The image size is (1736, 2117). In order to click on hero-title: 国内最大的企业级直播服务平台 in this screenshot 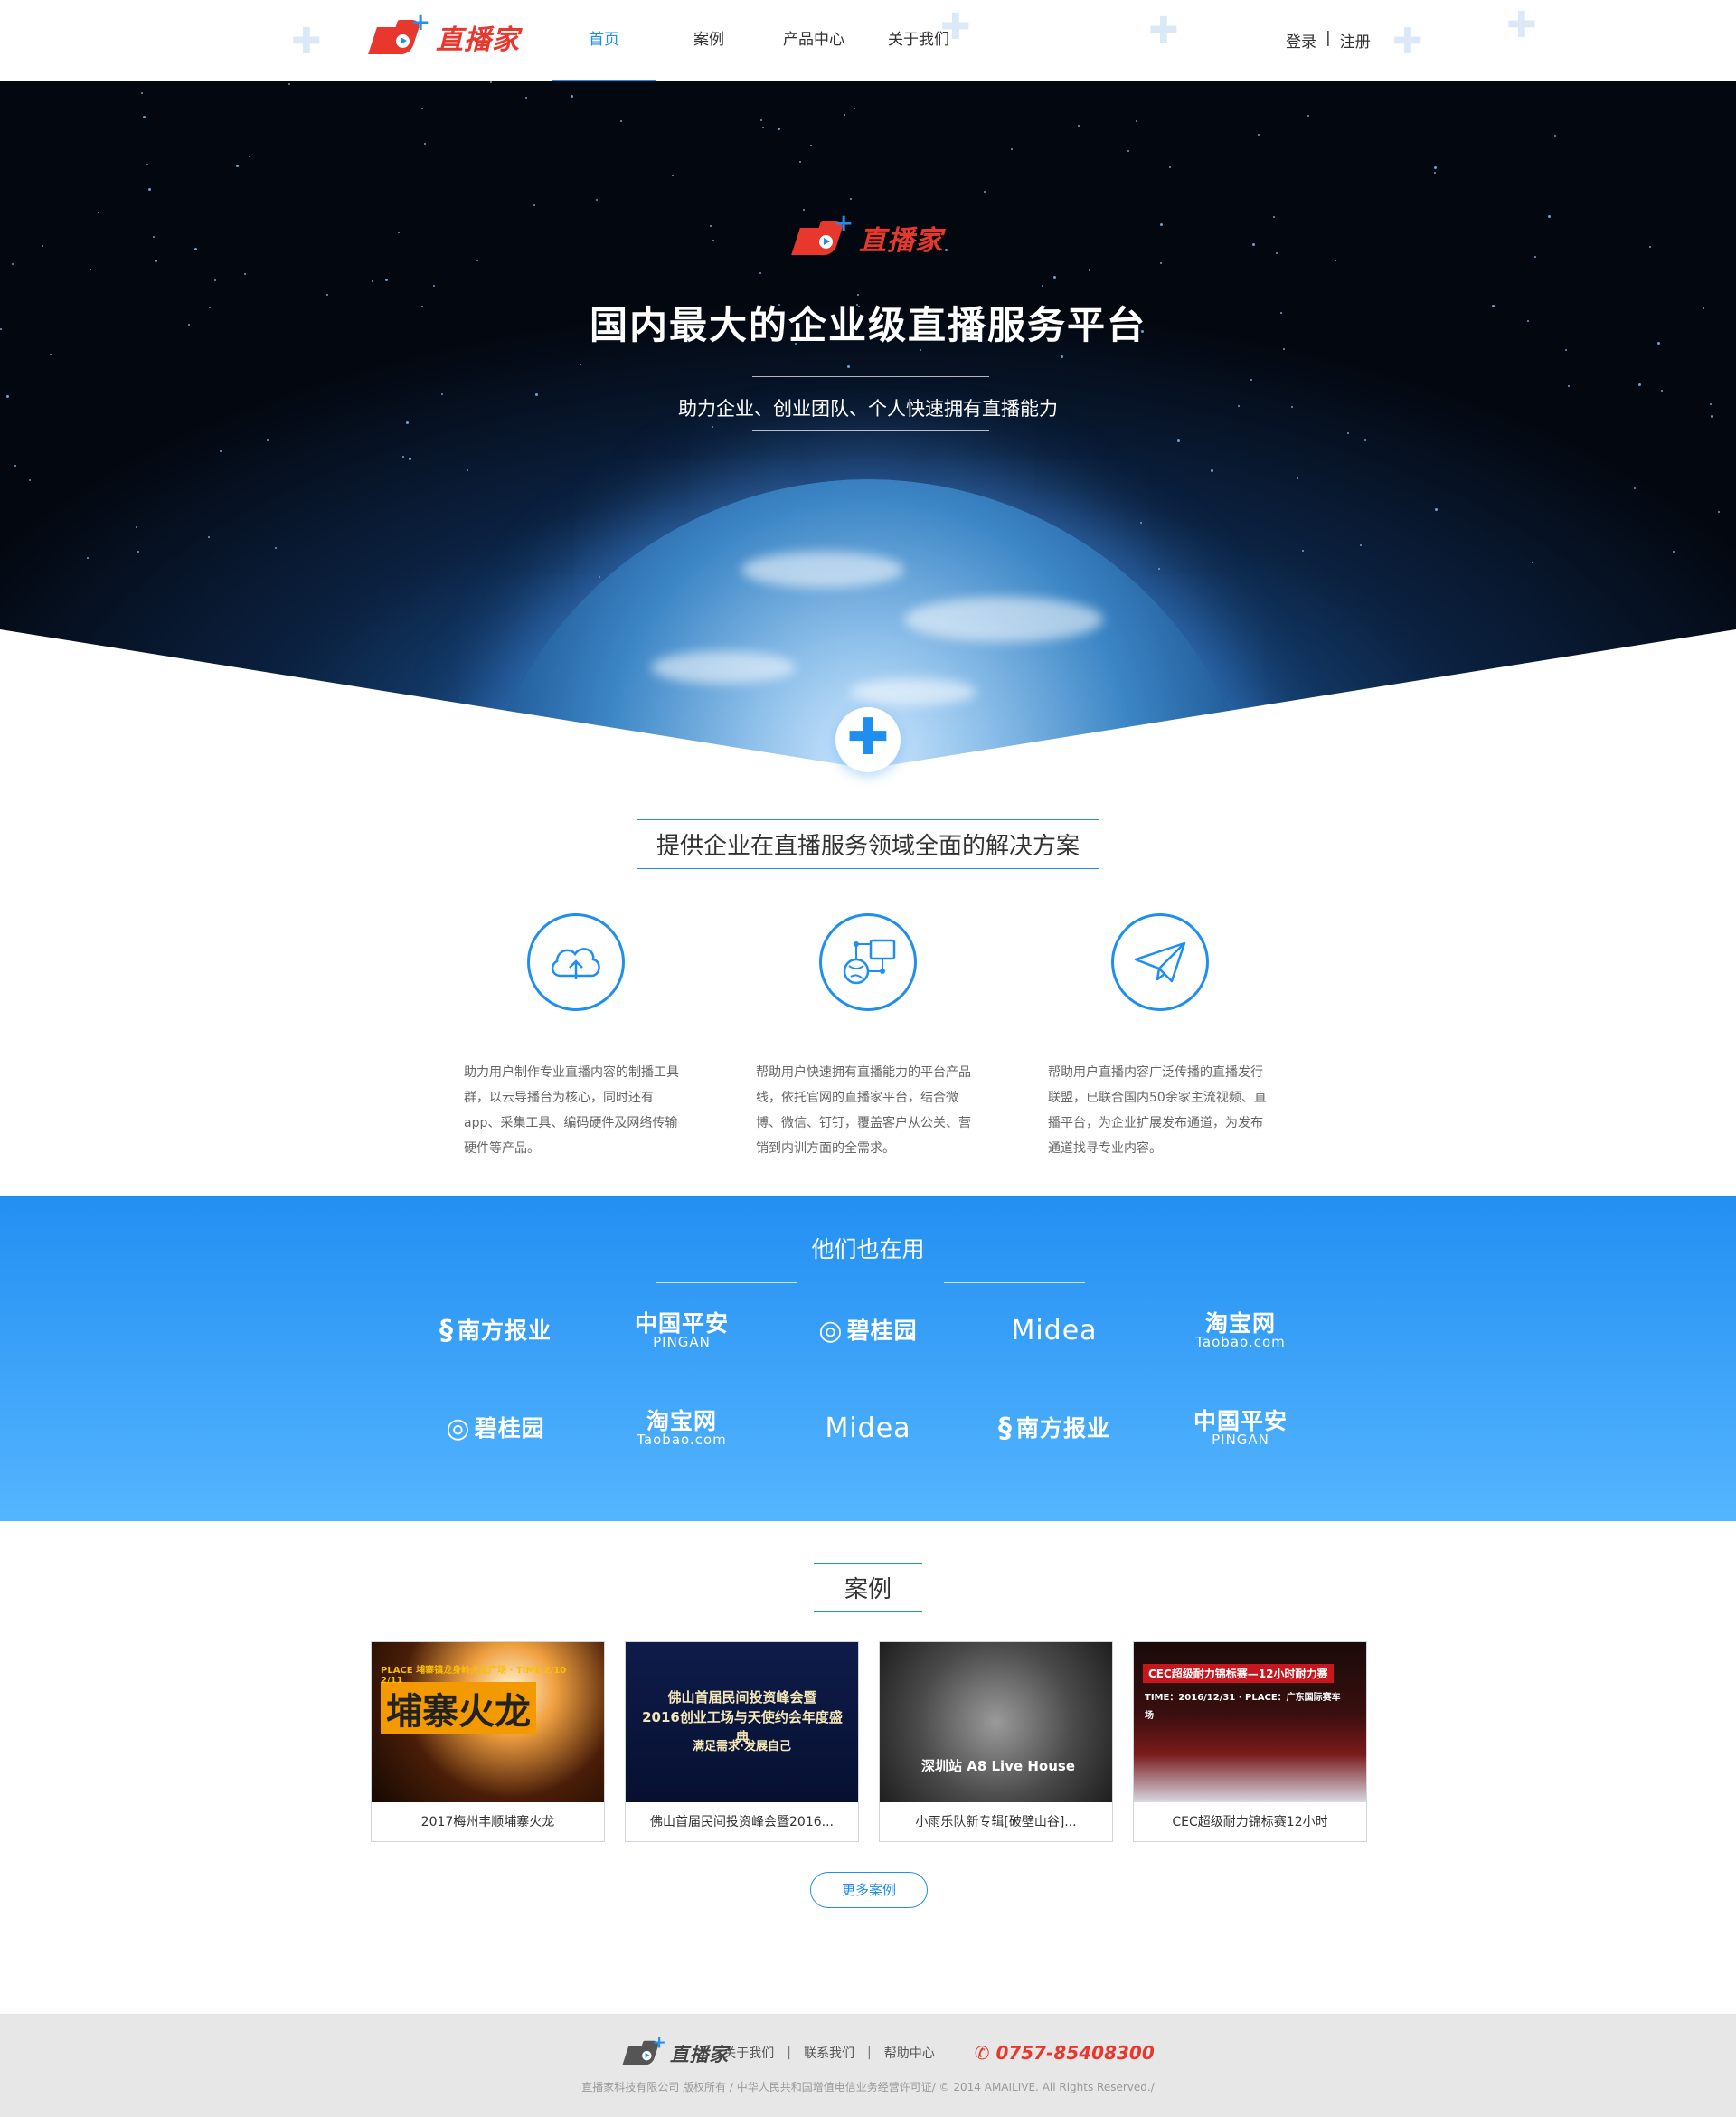, I will do `click(868, 325)`.